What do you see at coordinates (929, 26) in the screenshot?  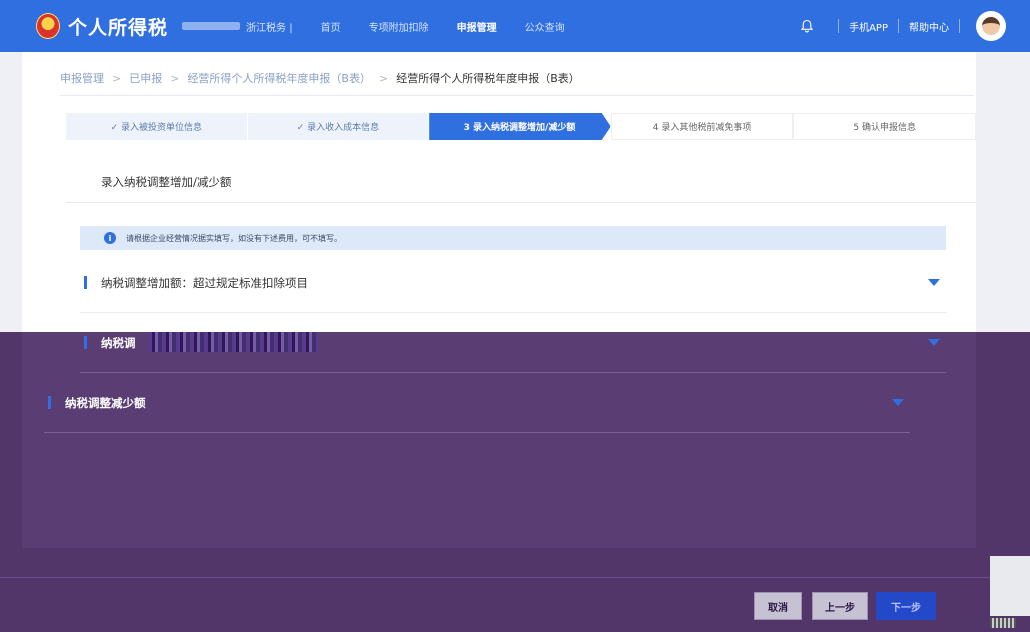 I see `help-center-link: 帮助中心` at bounding box center [929, 26].